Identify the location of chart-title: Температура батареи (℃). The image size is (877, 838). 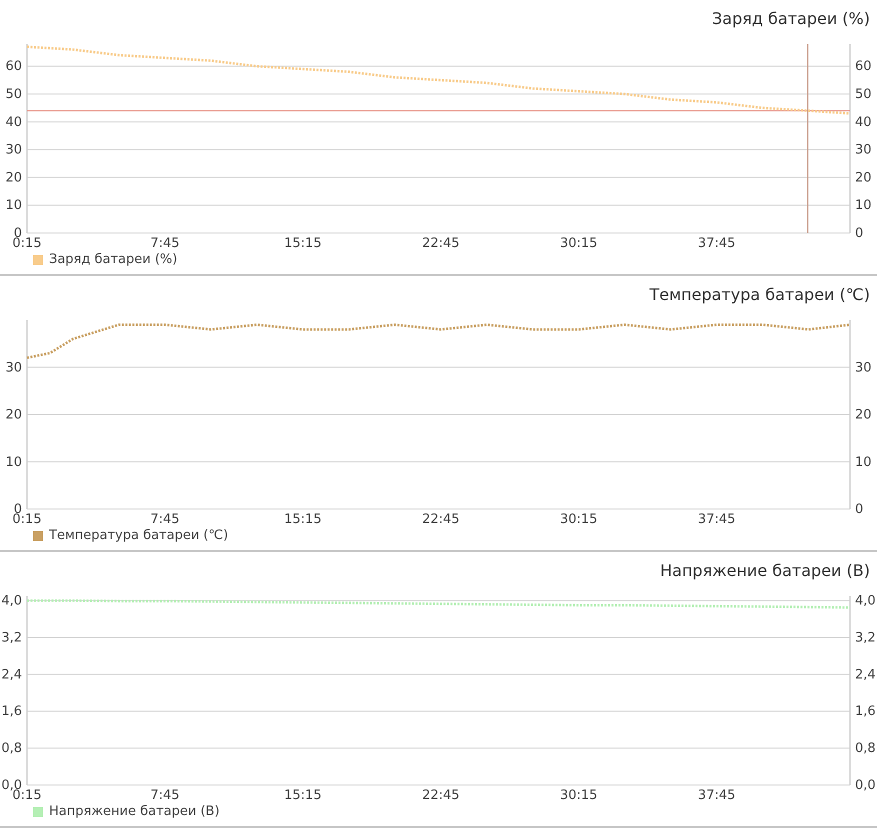
(759, 295).